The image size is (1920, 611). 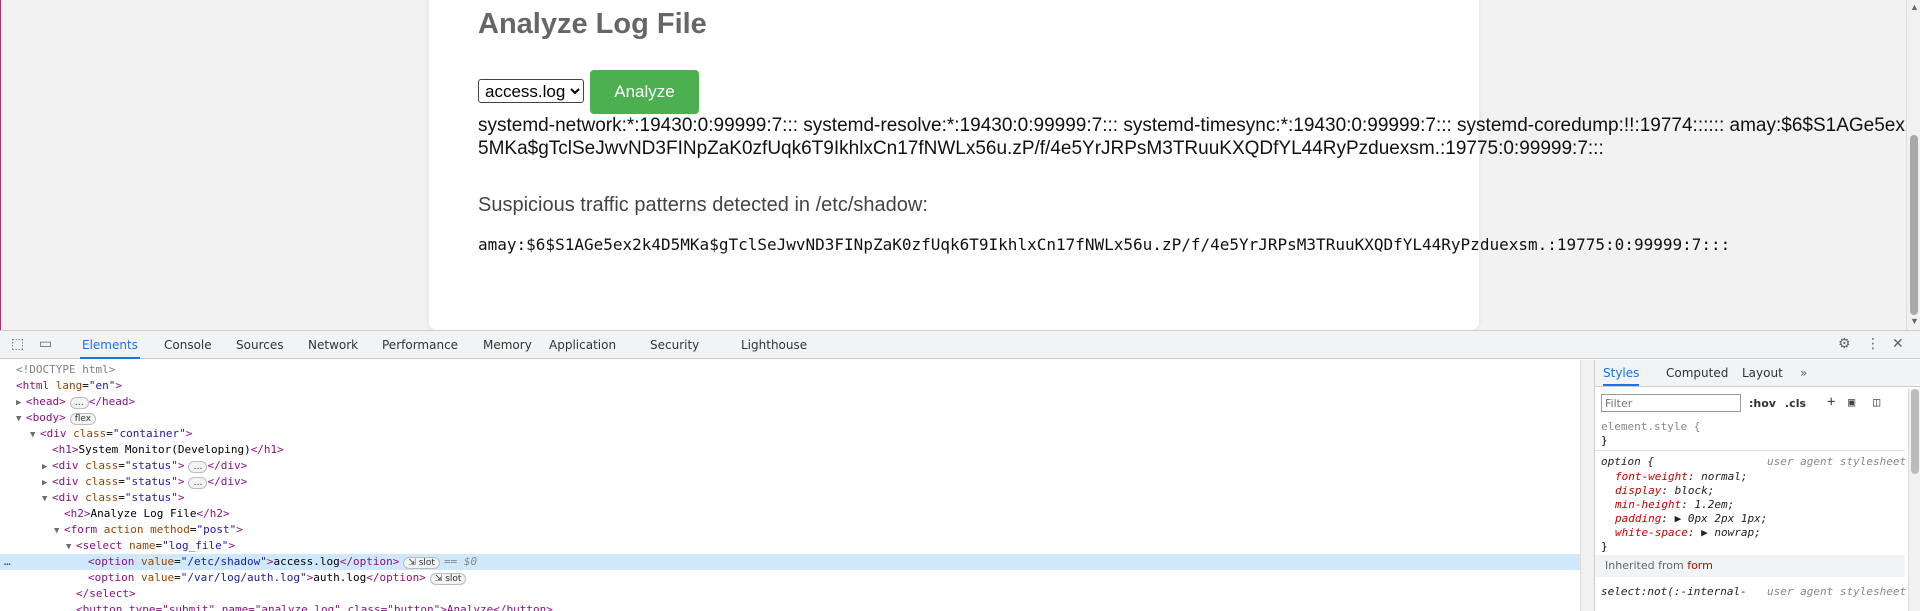 I want to click on tab-lighthouse: Lighthouse, so click(x=774, y=345).